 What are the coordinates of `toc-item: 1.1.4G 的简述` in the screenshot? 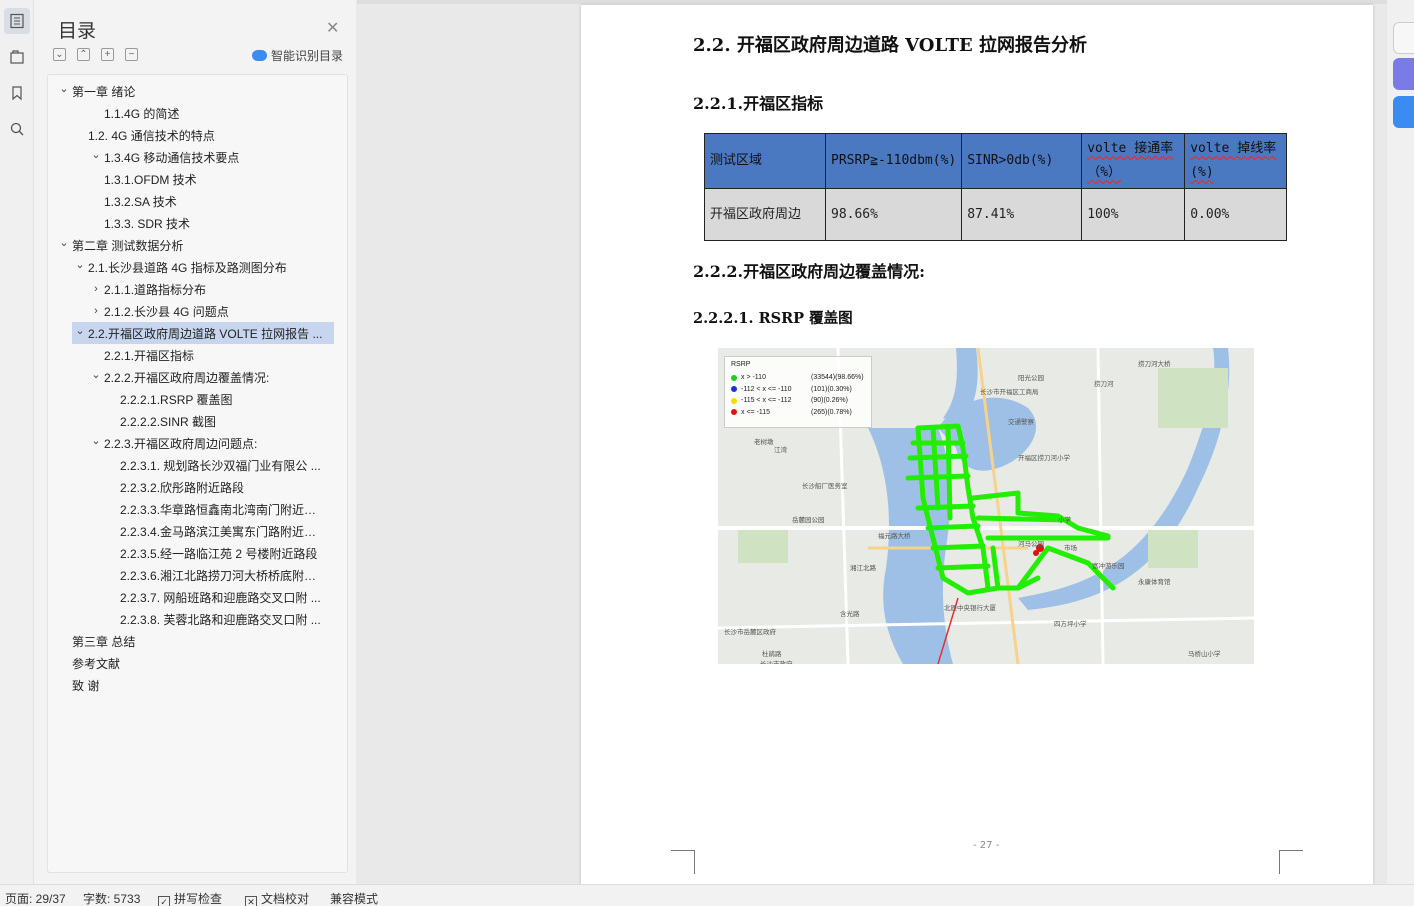 It's located at (207, 113).